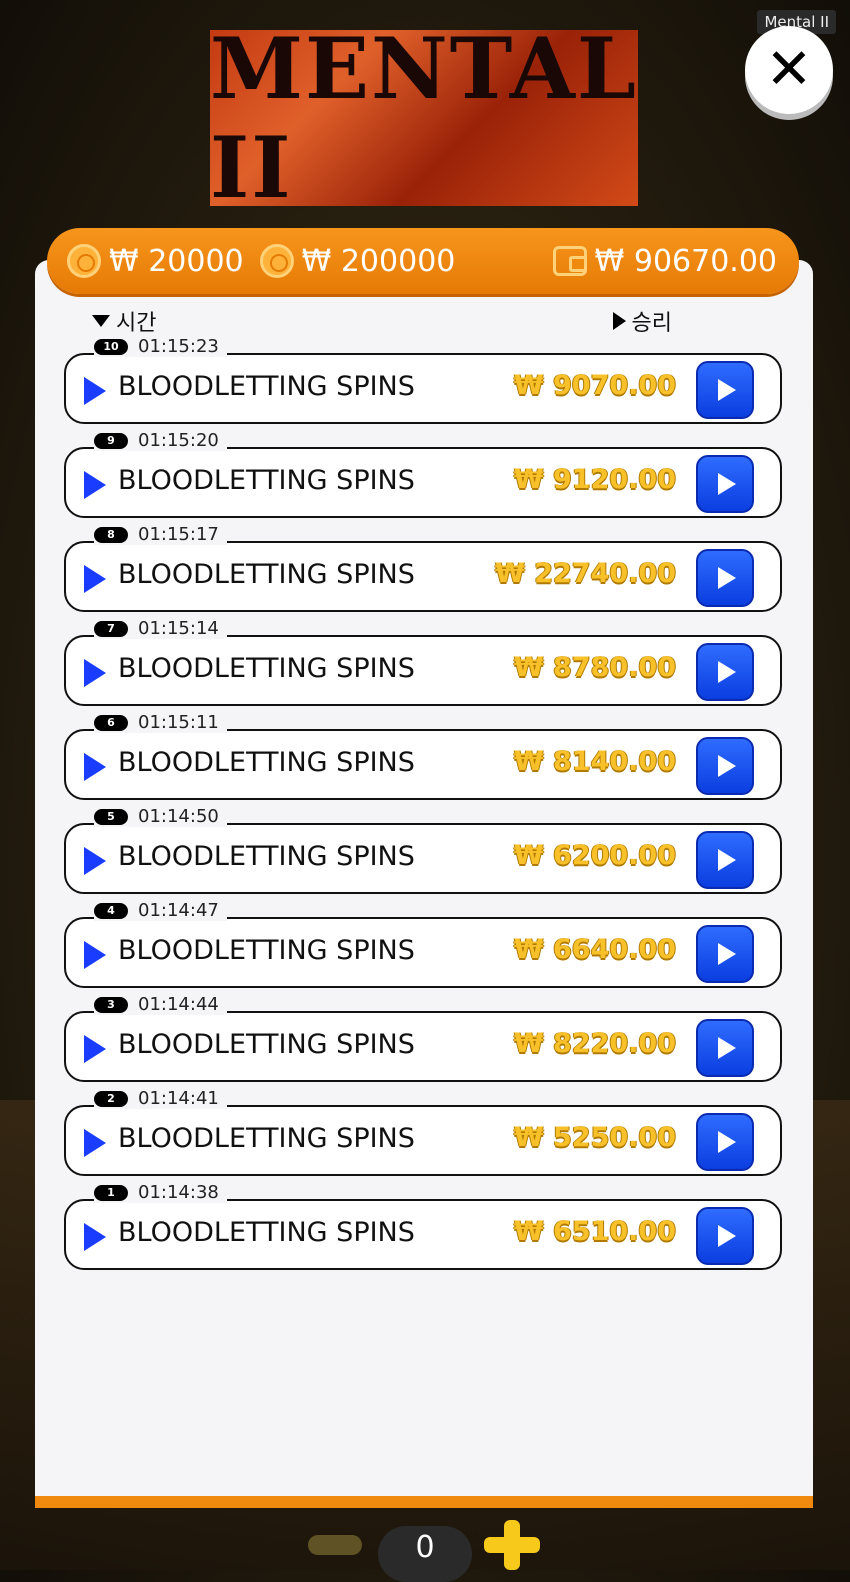 Image resolution: width=850 pixels, height=1582 pixels. What do you see at coordinates (111, 1004) in the screenshot?
I see `entry-index-badge: 3` at bounding box center [111, 1004].